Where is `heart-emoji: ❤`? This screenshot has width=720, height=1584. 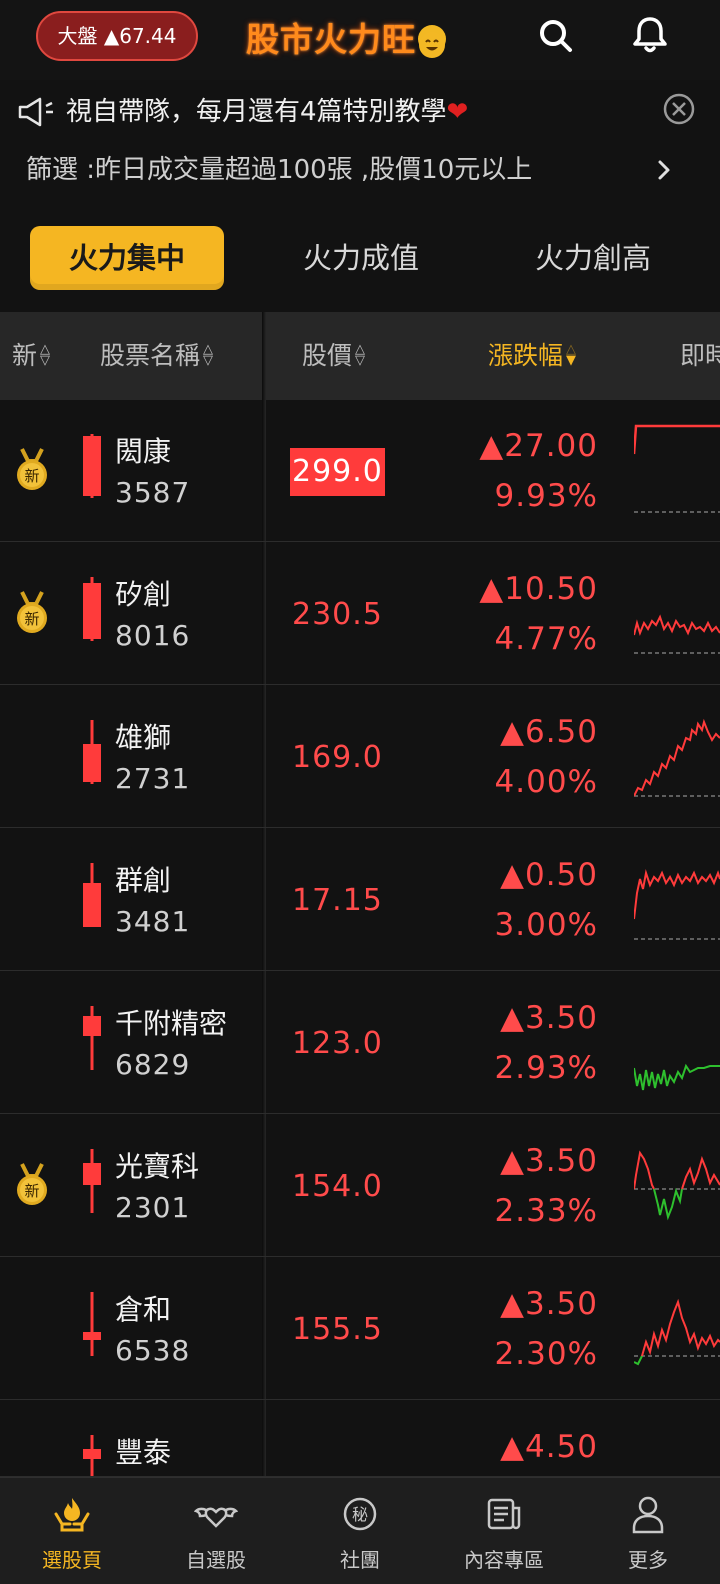 heart-emoji: ❤ is located at coordinates (457, 112).